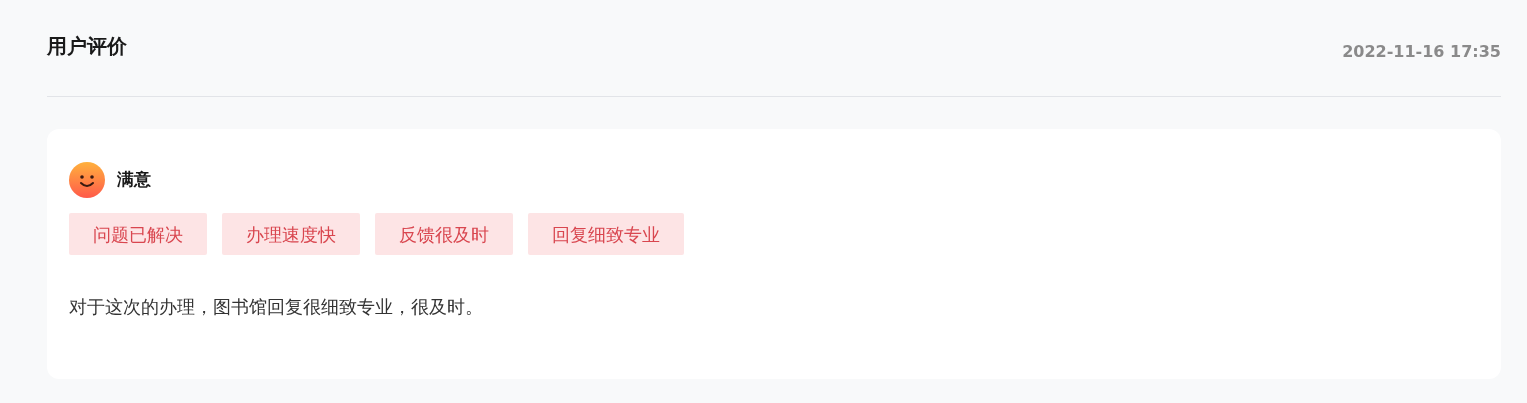  I want to click on review-tag: 问题已解决, so click(138, 234).